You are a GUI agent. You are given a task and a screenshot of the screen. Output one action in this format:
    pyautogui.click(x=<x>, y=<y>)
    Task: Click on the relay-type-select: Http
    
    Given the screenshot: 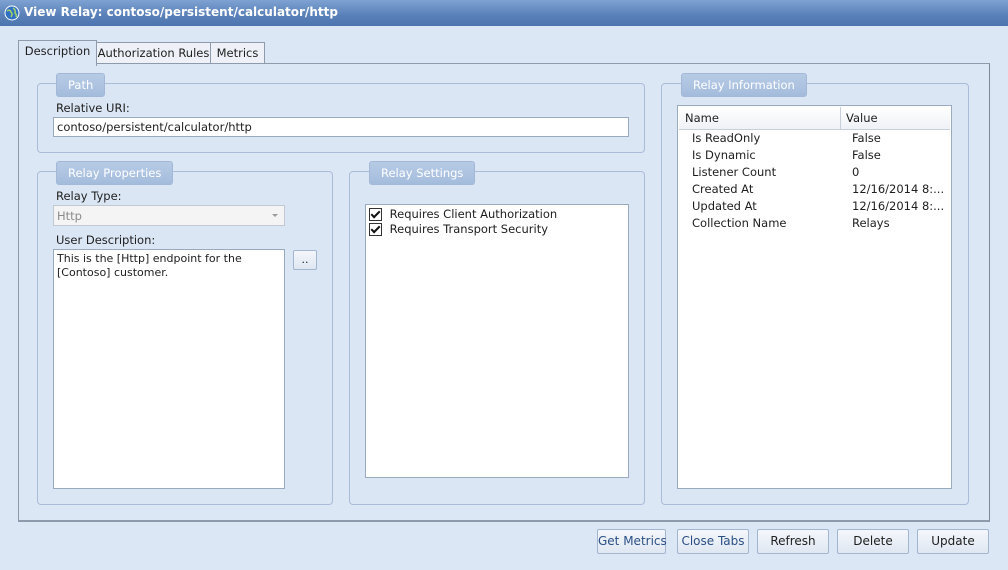 What is the action you would take?
    pyautogui.click(x=169, y=215)
    